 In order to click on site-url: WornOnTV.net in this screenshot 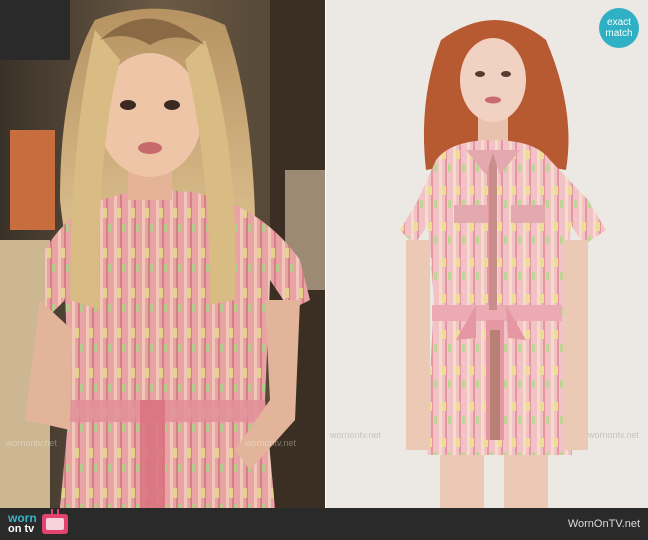, I will do `click(604, 524)`.